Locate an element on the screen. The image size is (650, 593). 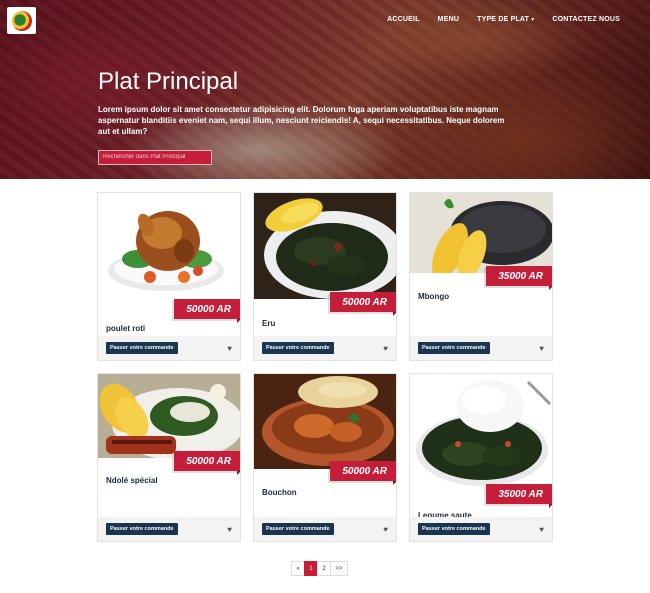
pagination: « 1 2 >> is located at coordinates (319, 568).